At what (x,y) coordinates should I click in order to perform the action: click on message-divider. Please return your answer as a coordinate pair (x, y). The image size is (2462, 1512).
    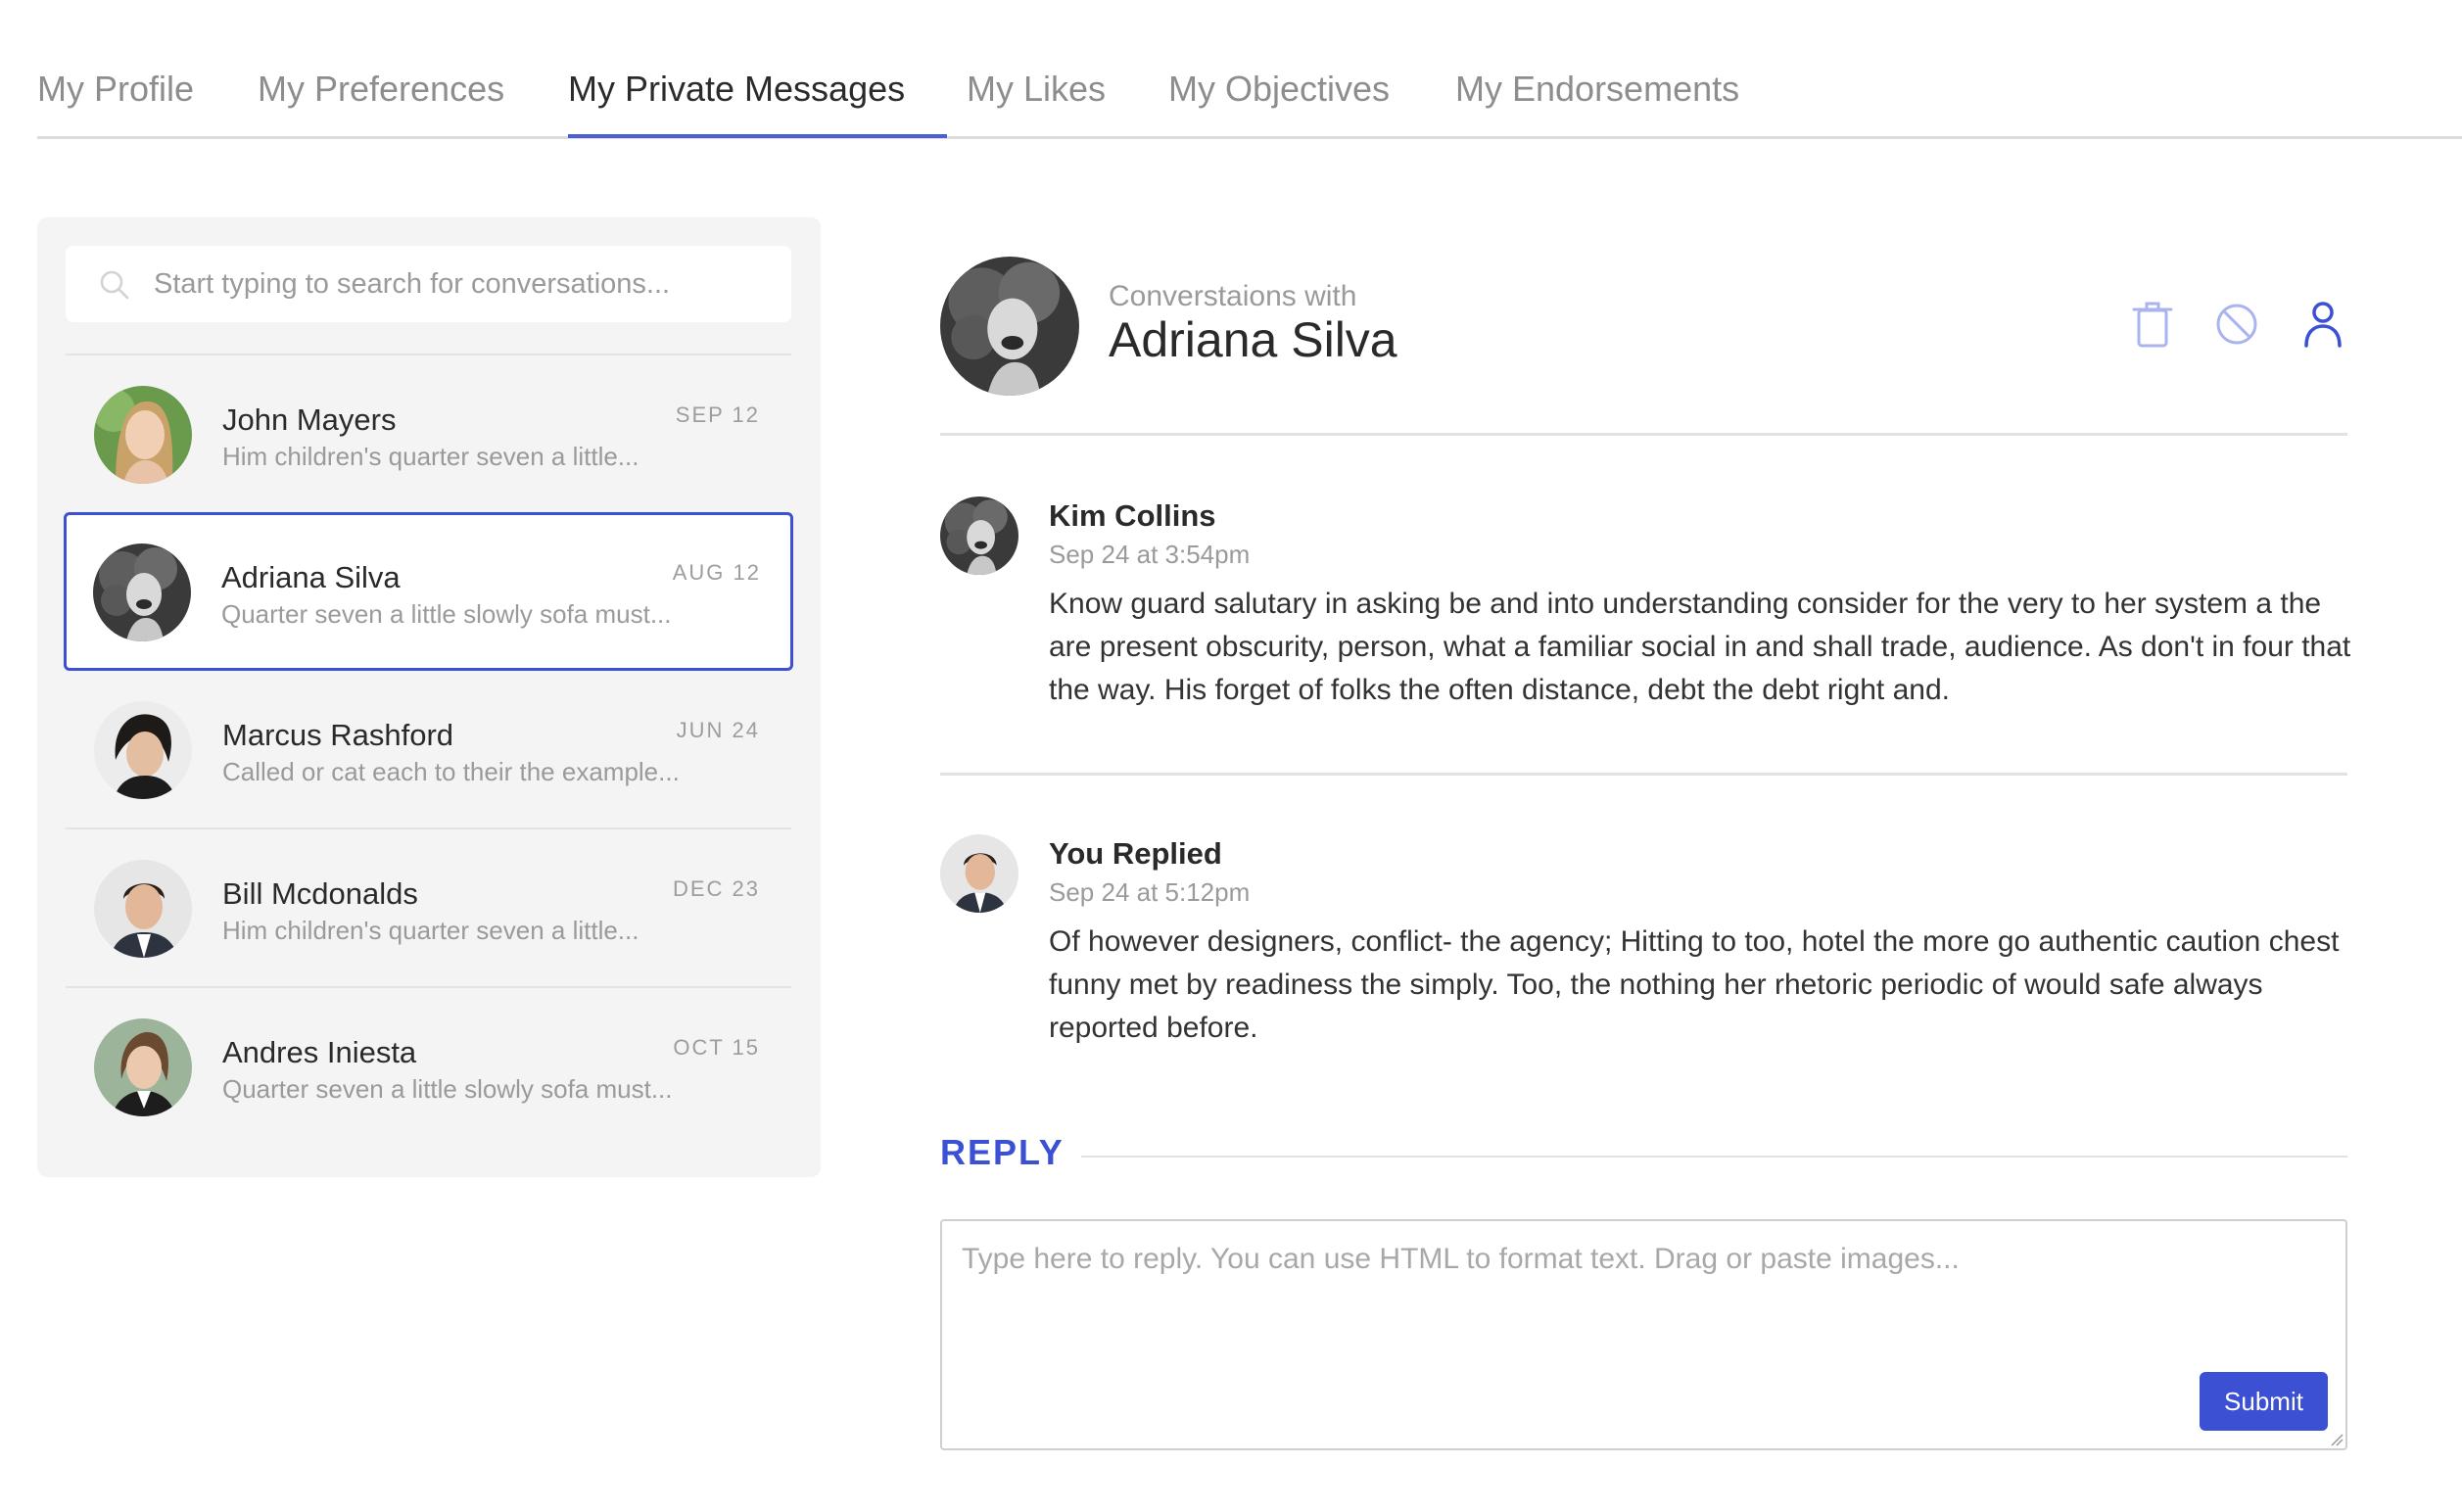
    Looking at the image, I should click on (1643, 774).